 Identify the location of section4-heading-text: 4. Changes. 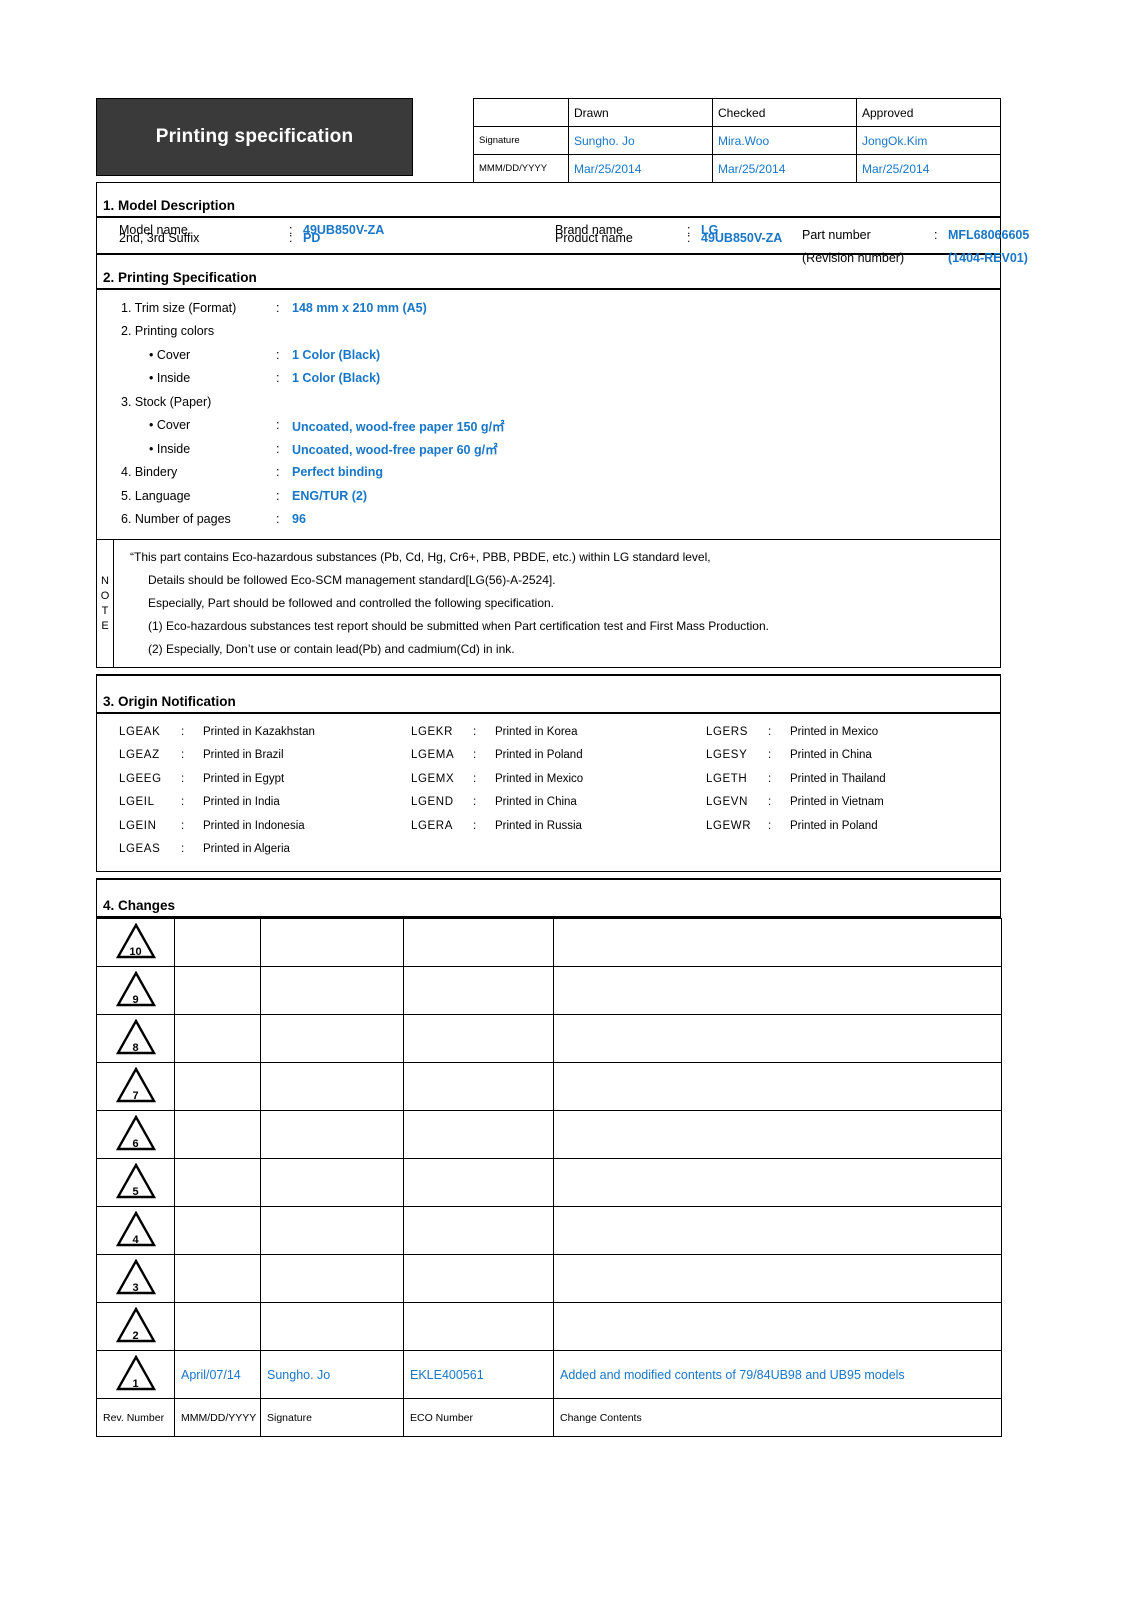
(139, 905).